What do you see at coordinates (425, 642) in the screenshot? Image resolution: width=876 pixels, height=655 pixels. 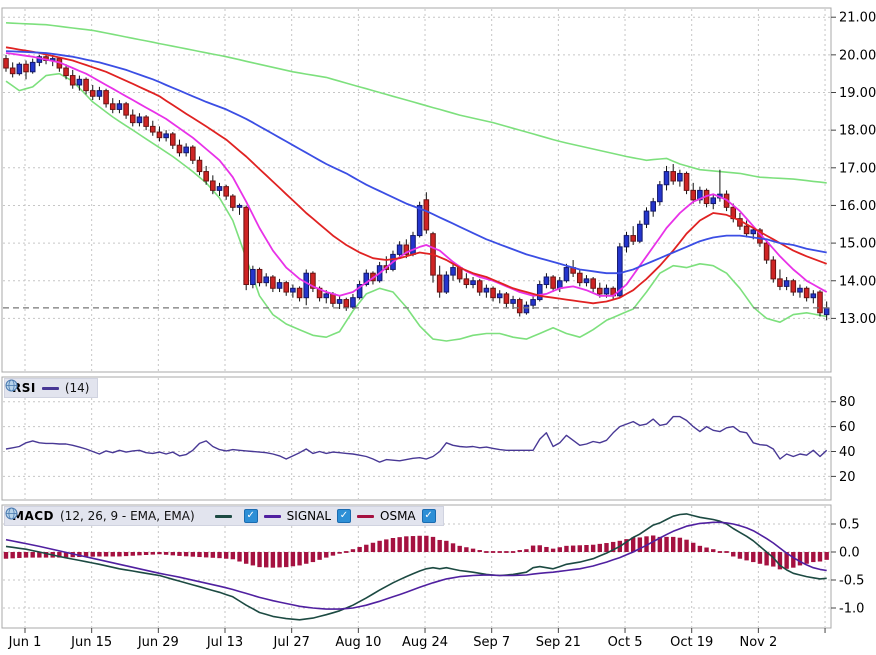 I see `x-axis-tick-label: Aug 24` at bounding box center [425, 642].